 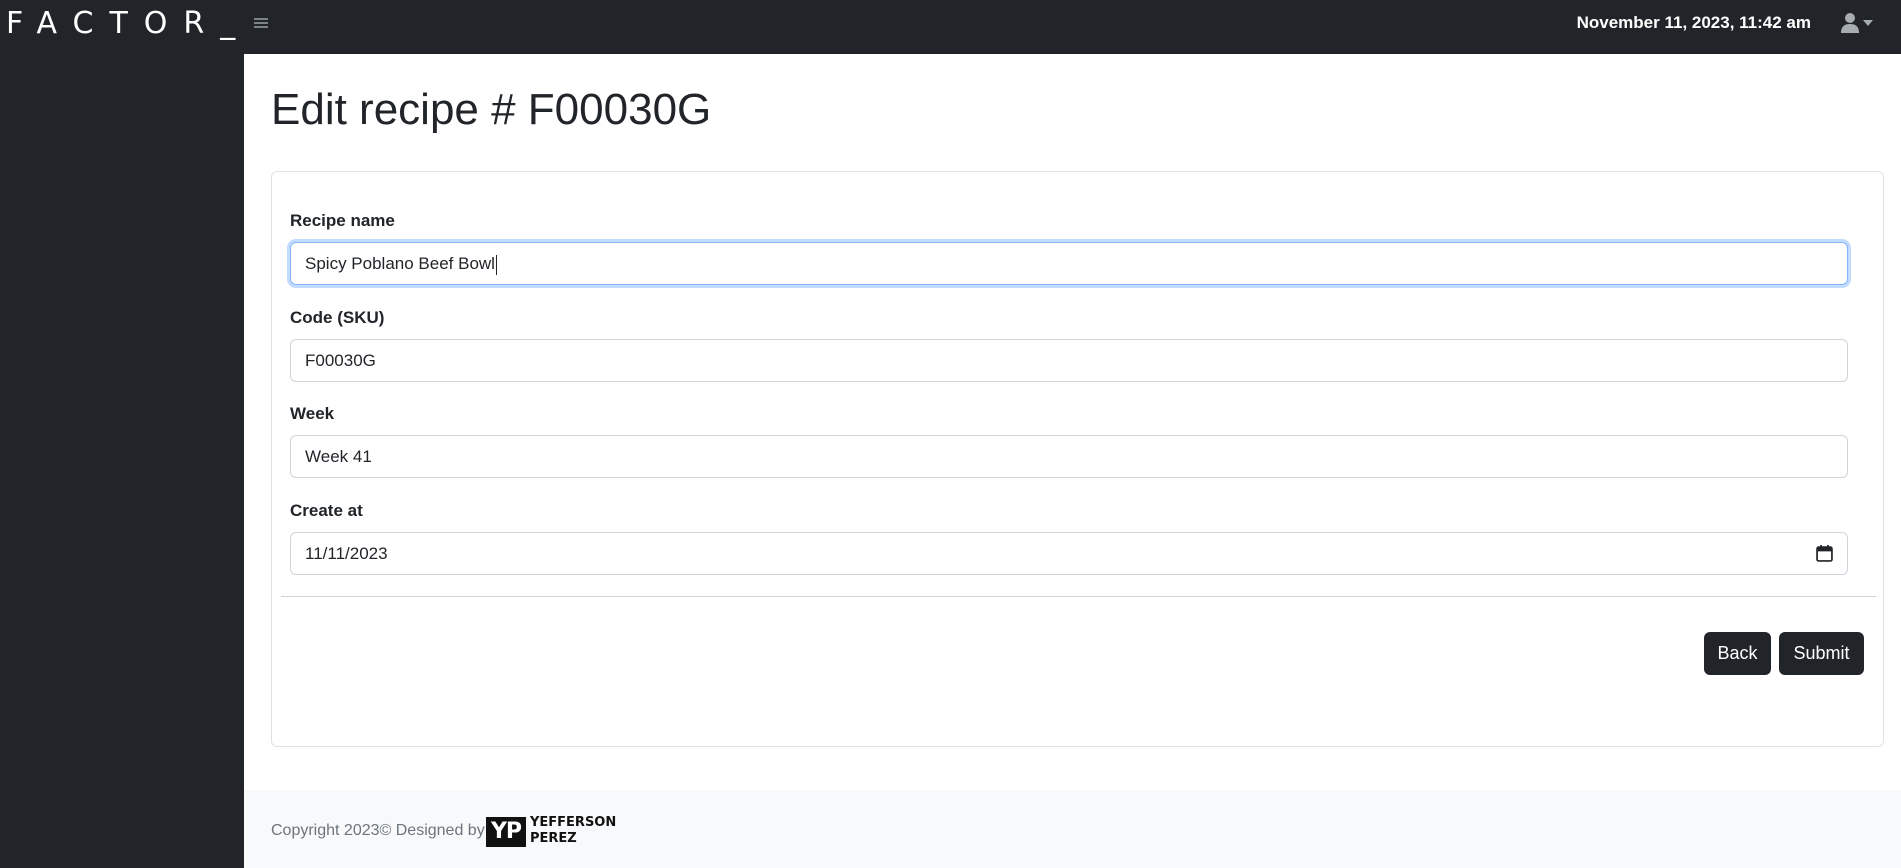 What do you see at coordinates (1069, 360) in the screenshot?
I see `code-sku-input: F00030G` at bounding box center [1069, 360].